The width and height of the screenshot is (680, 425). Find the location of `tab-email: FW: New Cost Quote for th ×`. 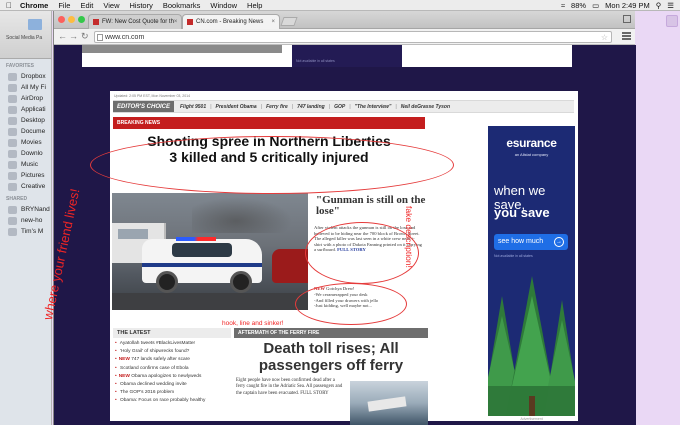

tab-email: FW: New Cost Quote for th × is located at coordinates (135, 21).